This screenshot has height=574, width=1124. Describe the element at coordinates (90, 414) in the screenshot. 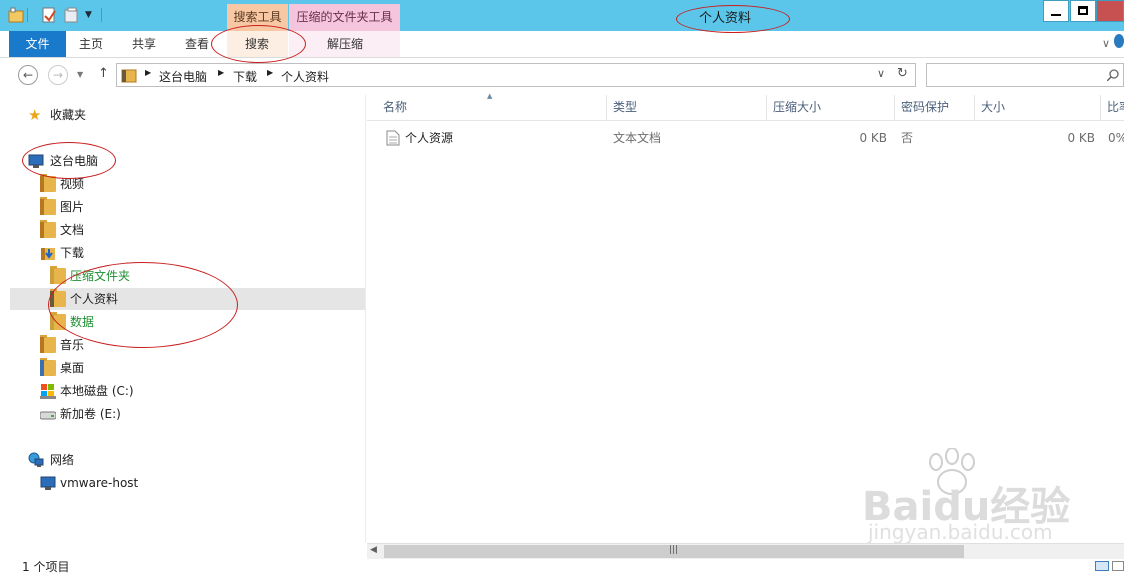

I see `nav-label: 新加卷 (E:)` at that location.